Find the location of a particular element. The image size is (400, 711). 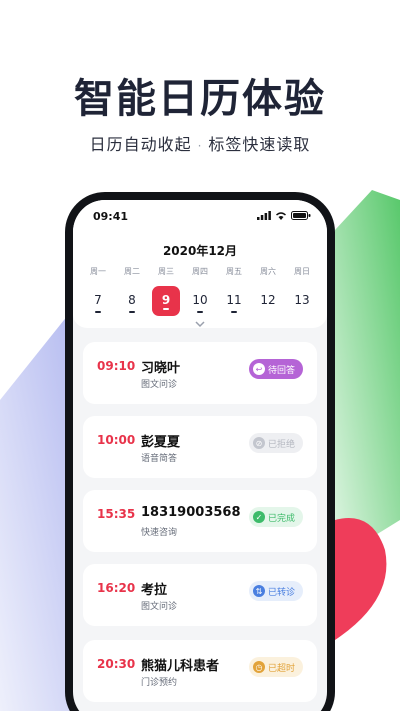

status-badge: ⊘ 已拒绝 is located at coordinates (275, 443).